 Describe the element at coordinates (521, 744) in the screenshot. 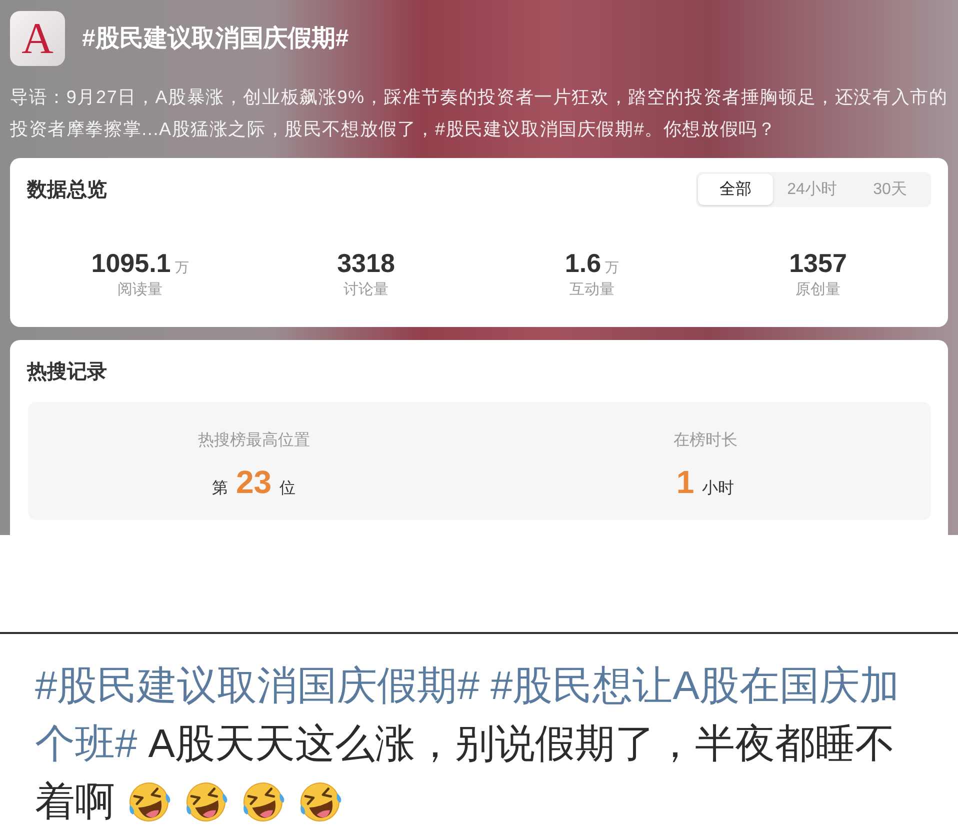

I see `post-text: A股天天这么涨，别说假期了，半夜都睡不` at that location.